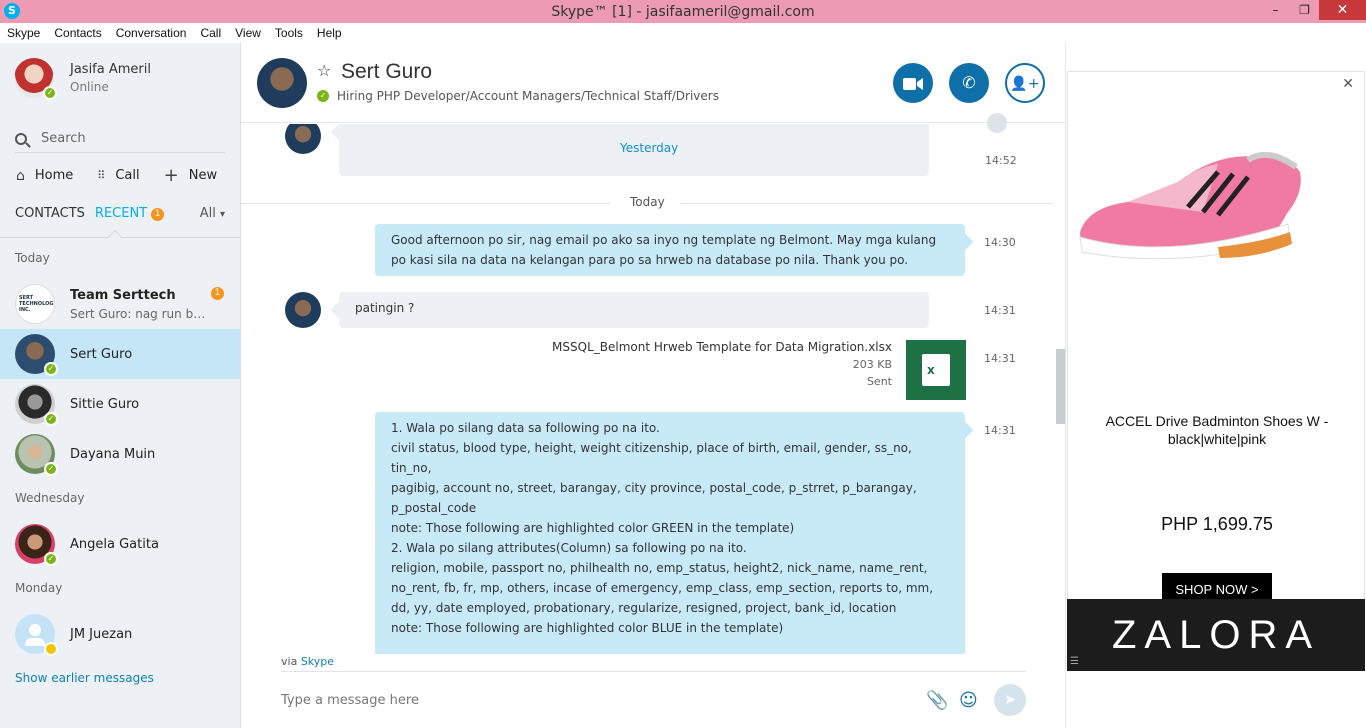  Describe the element at coordinates (101, 175) in the screenshot. I see `dialpad-icon: ⠿` at that location.